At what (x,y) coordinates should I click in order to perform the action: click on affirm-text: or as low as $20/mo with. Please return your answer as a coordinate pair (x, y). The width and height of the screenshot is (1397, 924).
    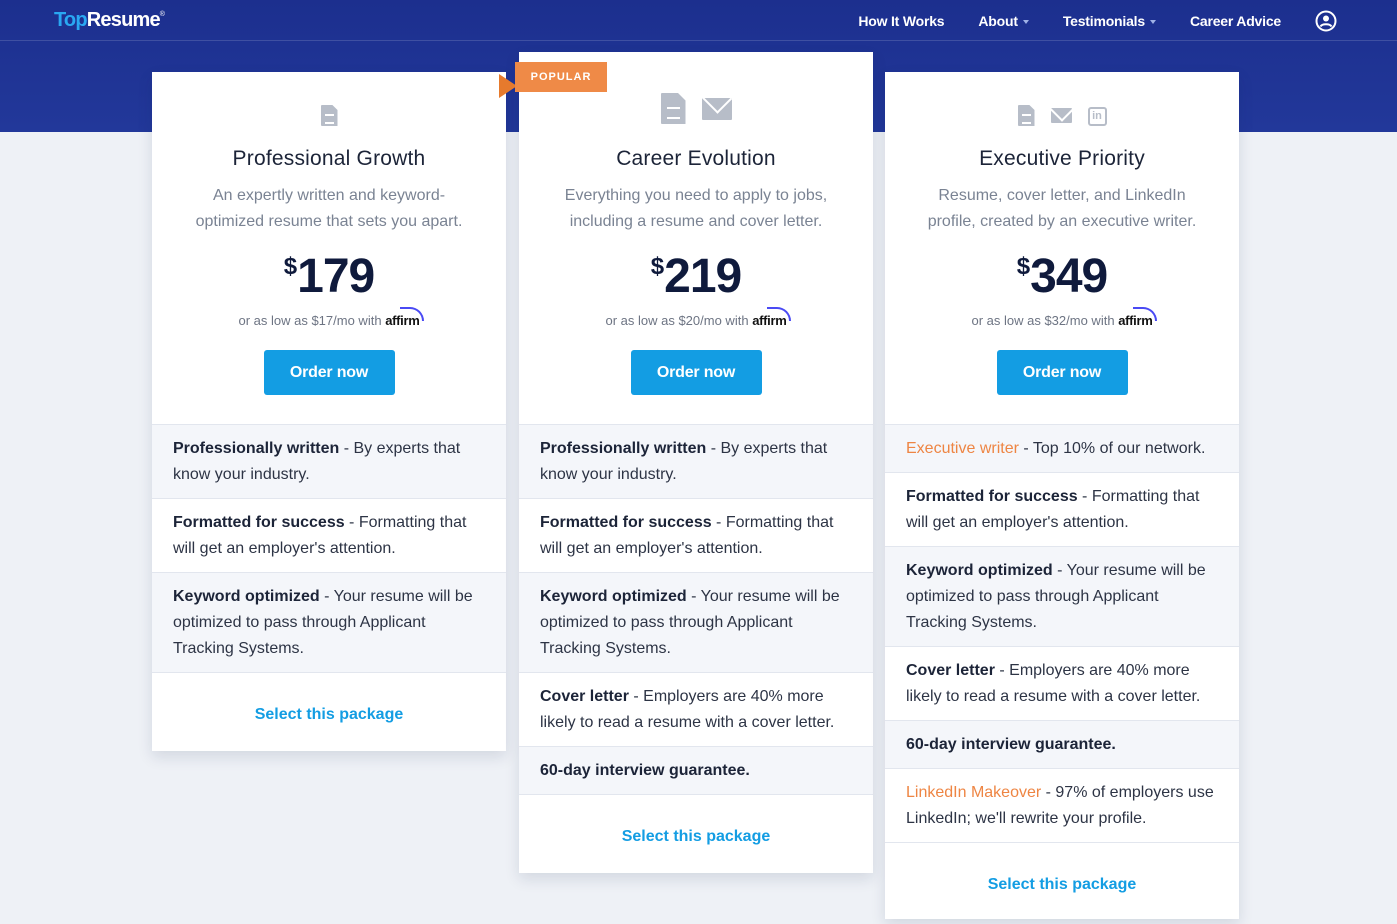
    Looking at the image, I should click on (677, 320).